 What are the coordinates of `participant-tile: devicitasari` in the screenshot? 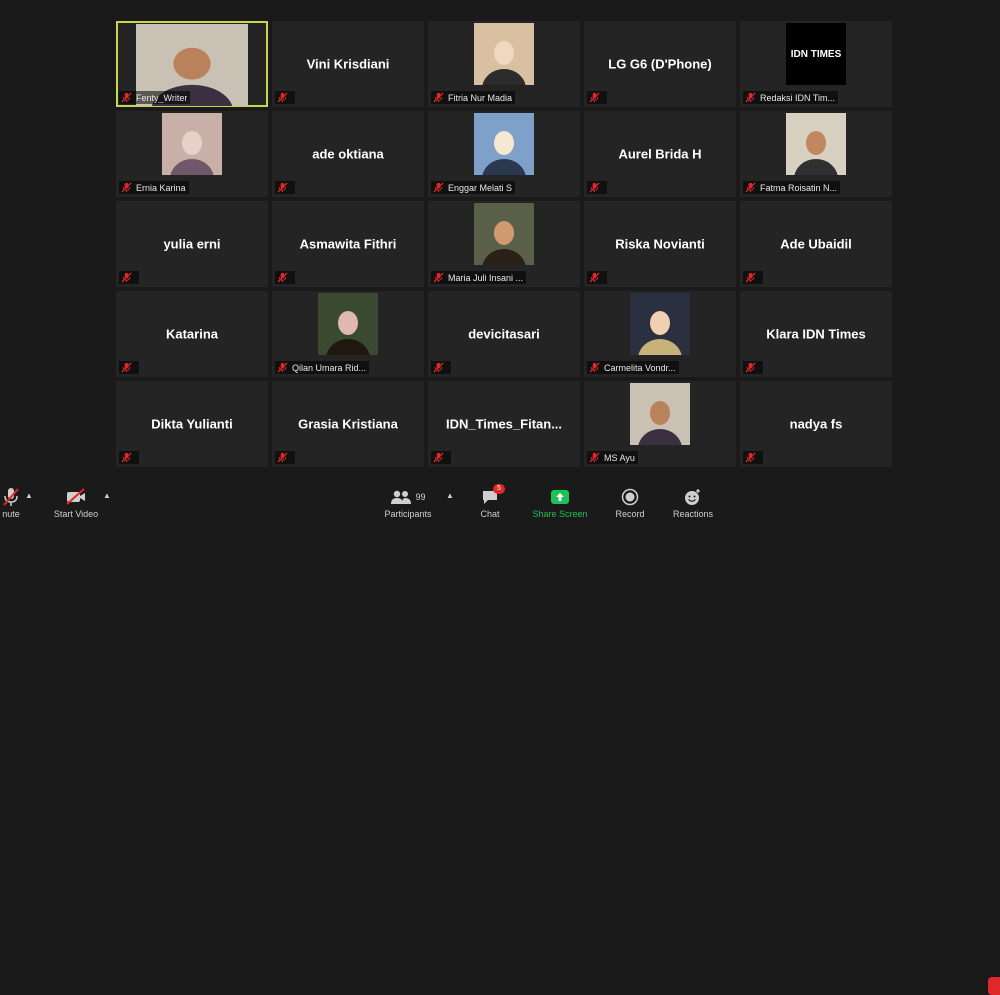 It's located at (504, 334).